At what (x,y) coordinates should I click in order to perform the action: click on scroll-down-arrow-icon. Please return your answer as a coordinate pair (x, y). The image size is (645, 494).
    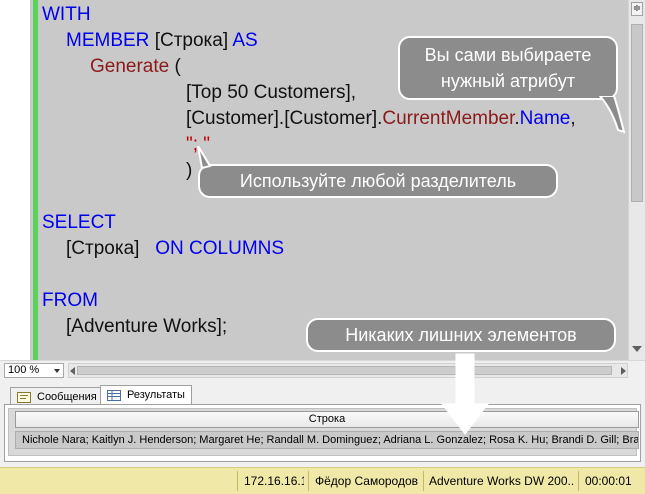
    Looking at the image, I should click on (637, 349).